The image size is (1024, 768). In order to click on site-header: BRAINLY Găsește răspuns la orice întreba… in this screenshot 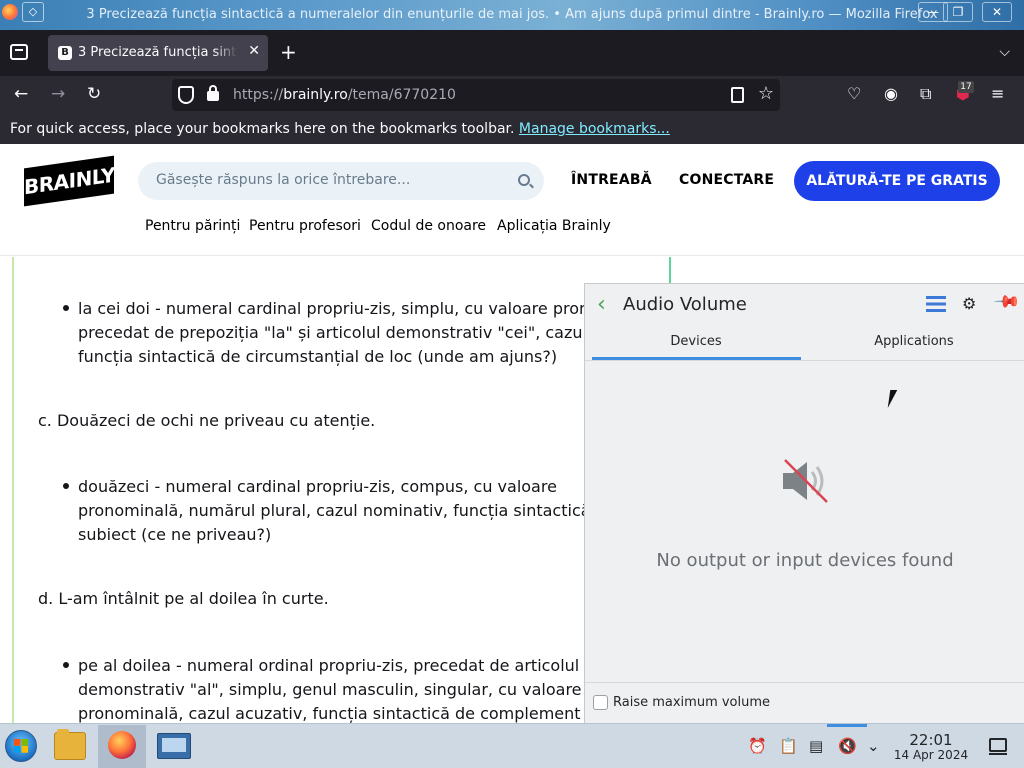, I will do `click(512, 200)`.